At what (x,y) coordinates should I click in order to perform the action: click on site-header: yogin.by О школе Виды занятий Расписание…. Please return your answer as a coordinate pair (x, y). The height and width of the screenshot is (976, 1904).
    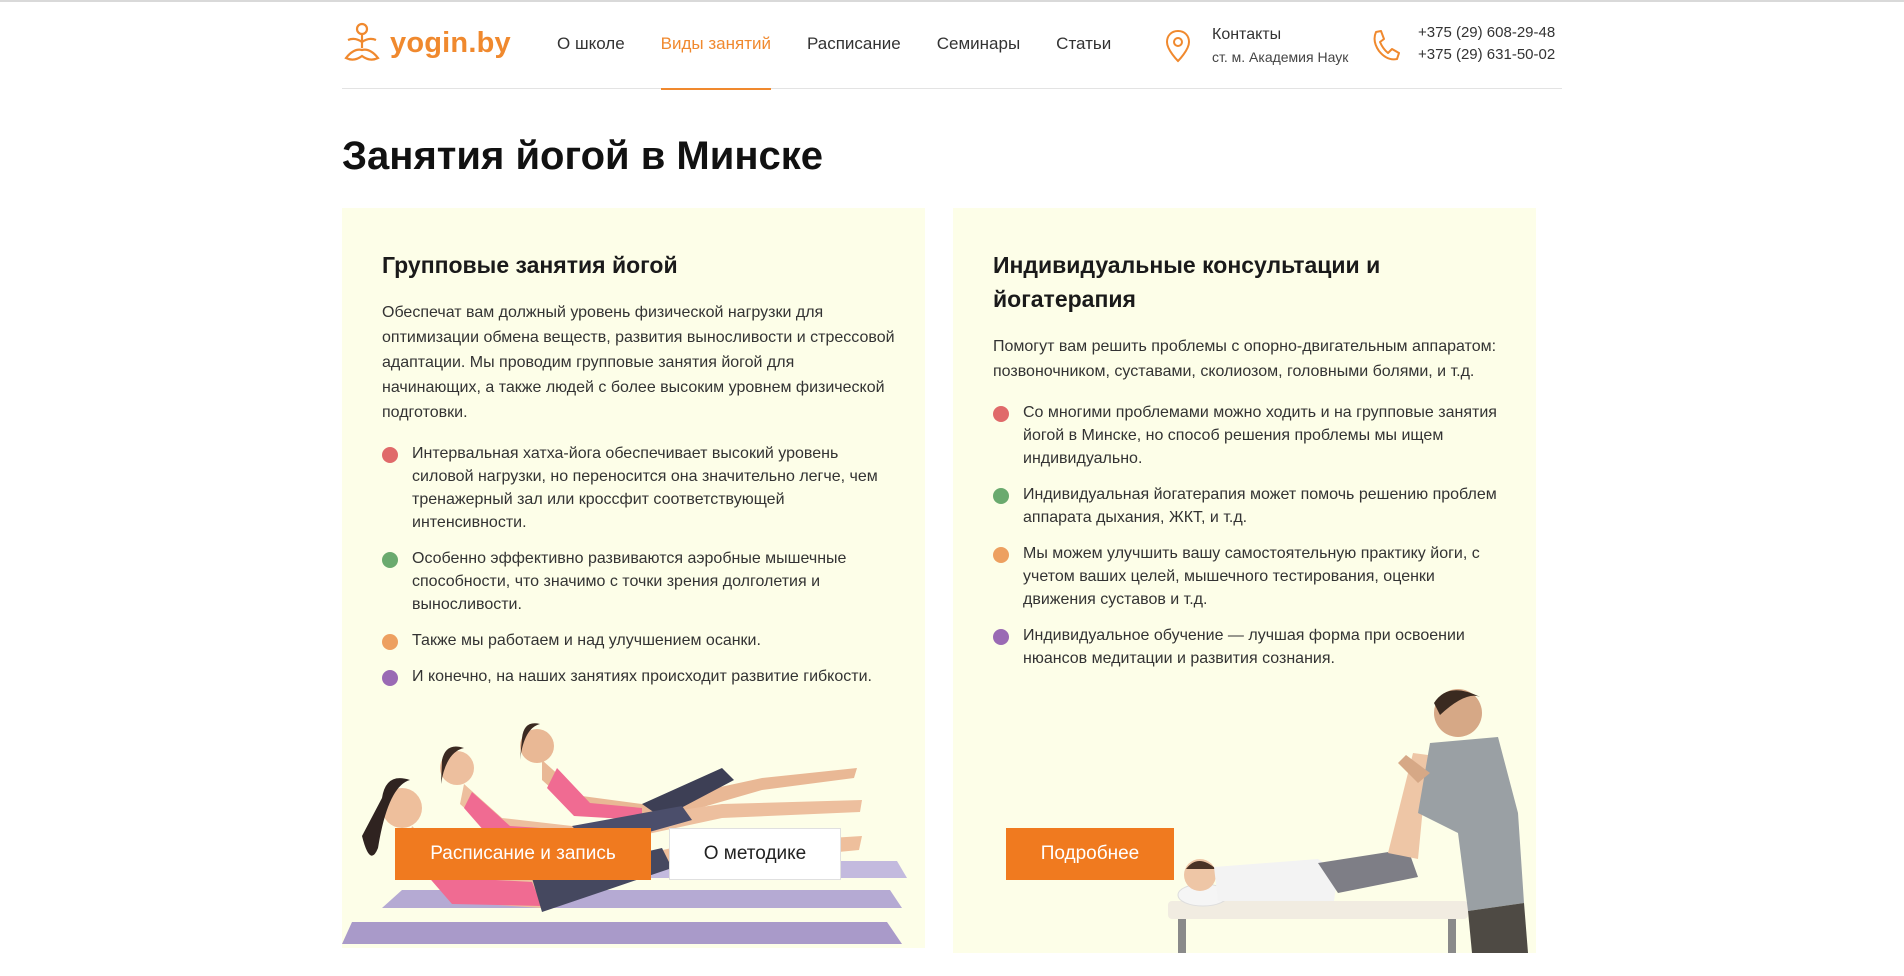
    Looking at the image, I should click on (952, 45).